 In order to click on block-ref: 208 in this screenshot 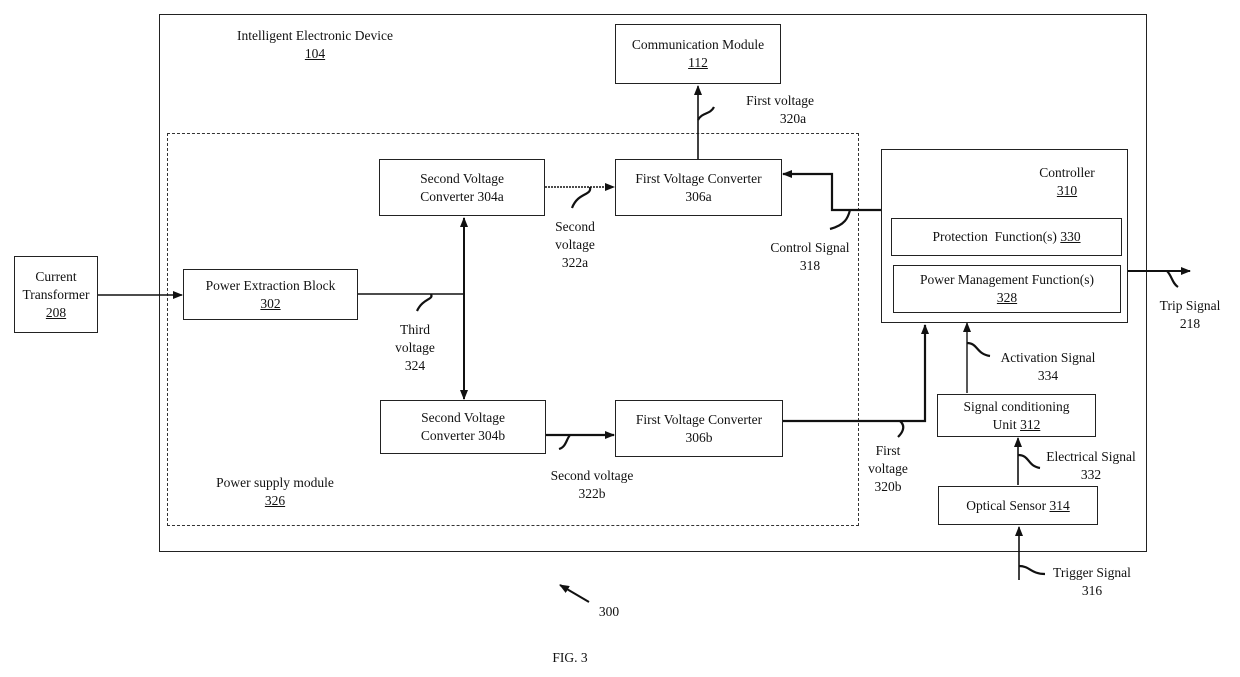, I will do `click(56, 312)`.